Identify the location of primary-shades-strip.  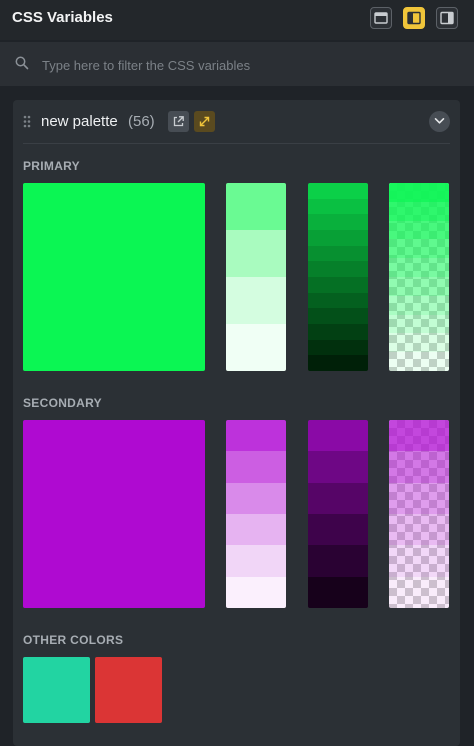
(338, 277).